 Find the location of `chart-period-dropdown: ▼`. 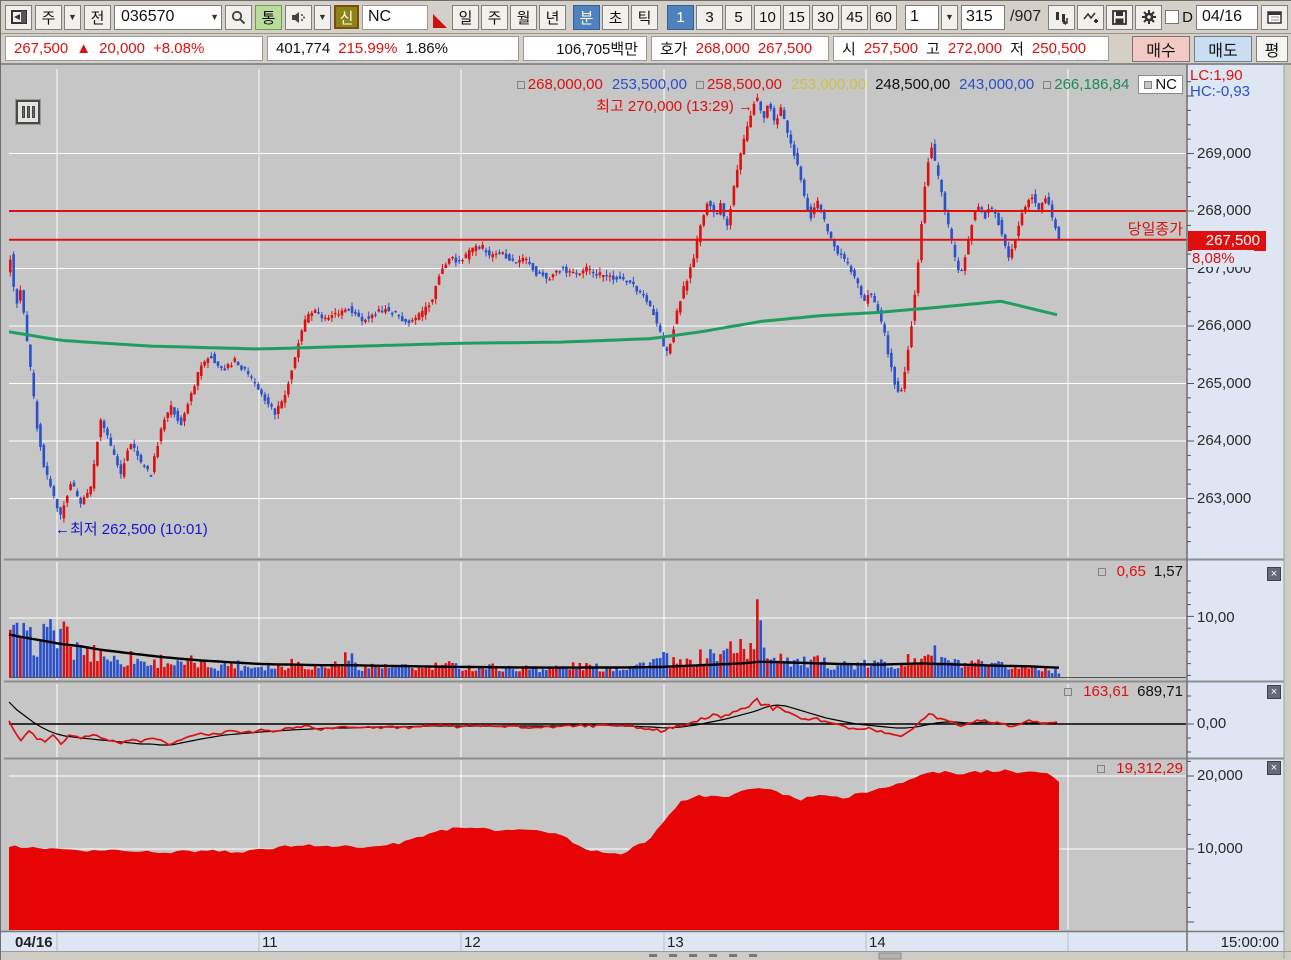

chart-period-dropdown: ▼ is located at coordinates (72, 17).